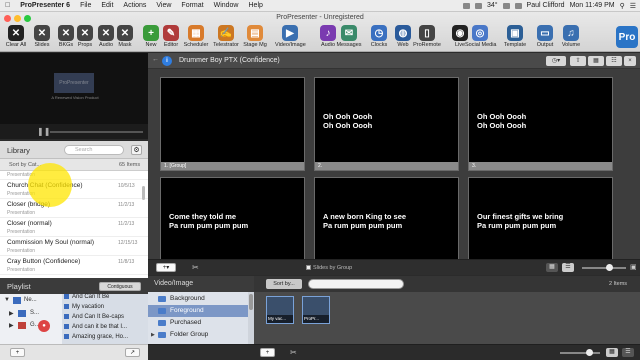 The width and height of the screenshot is (640, 360). Describe the element at coordinates (540, 124) in the screenshot. I see `slide: Oh Ooh Oooh Oh Ooh Oooh 3.` at that location.